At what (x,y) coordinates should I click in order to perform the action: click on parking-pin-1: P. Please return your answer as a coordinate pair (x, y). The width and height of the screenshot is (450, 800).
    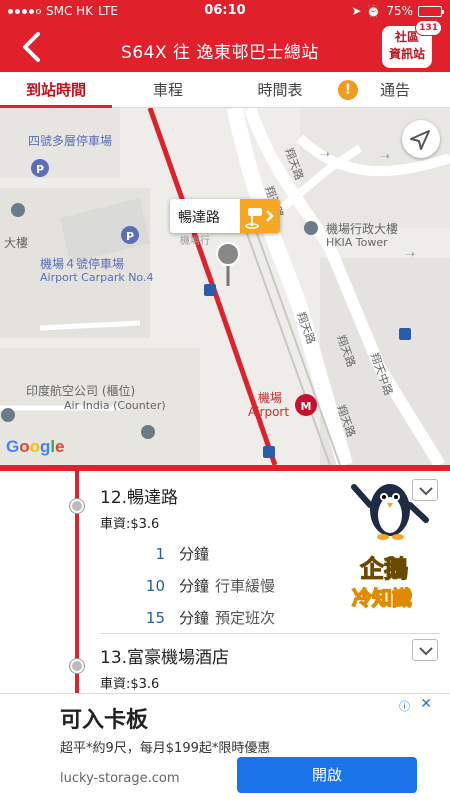
    Looking at the image, I should click on (40, 168).